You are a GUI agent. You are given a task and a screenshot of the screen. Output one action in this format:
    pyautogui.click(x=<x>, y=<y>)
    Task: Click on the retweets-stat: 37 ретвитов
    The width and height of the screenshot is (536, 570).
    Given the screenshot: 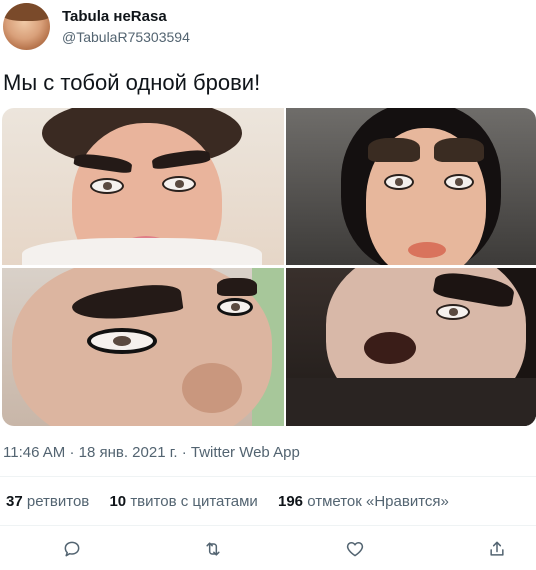 What is the action you would take?
    pyautogui.click(x=47, y=501)
    